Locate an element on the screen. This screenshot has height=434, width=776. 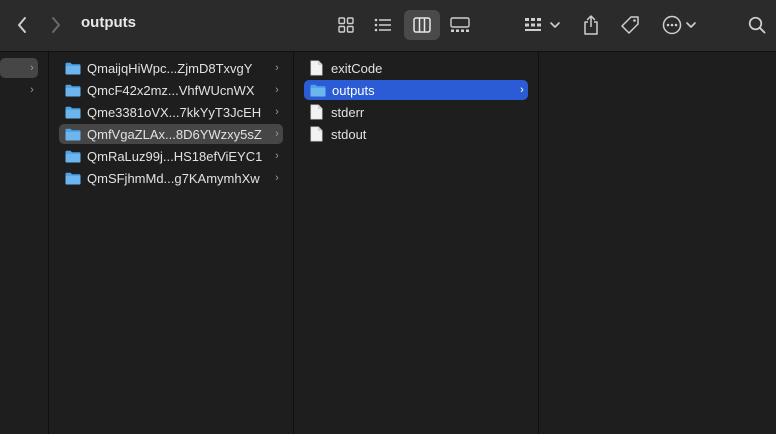
list-view-button is located at coordinates (383, 25).